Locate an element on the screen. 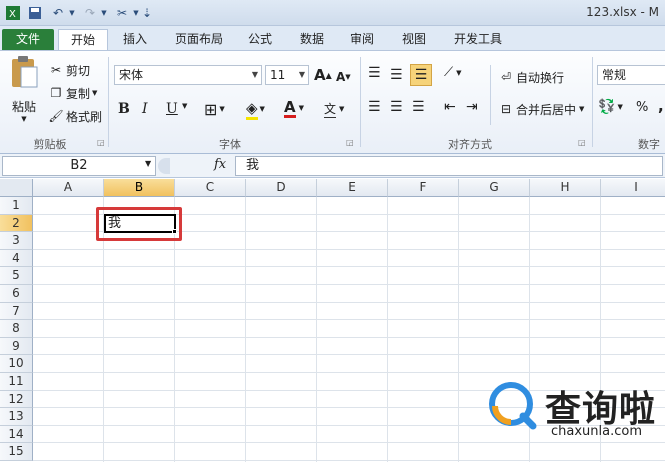  name-box-dropdown-icon: ▼ is located at coordinates (148, 163).